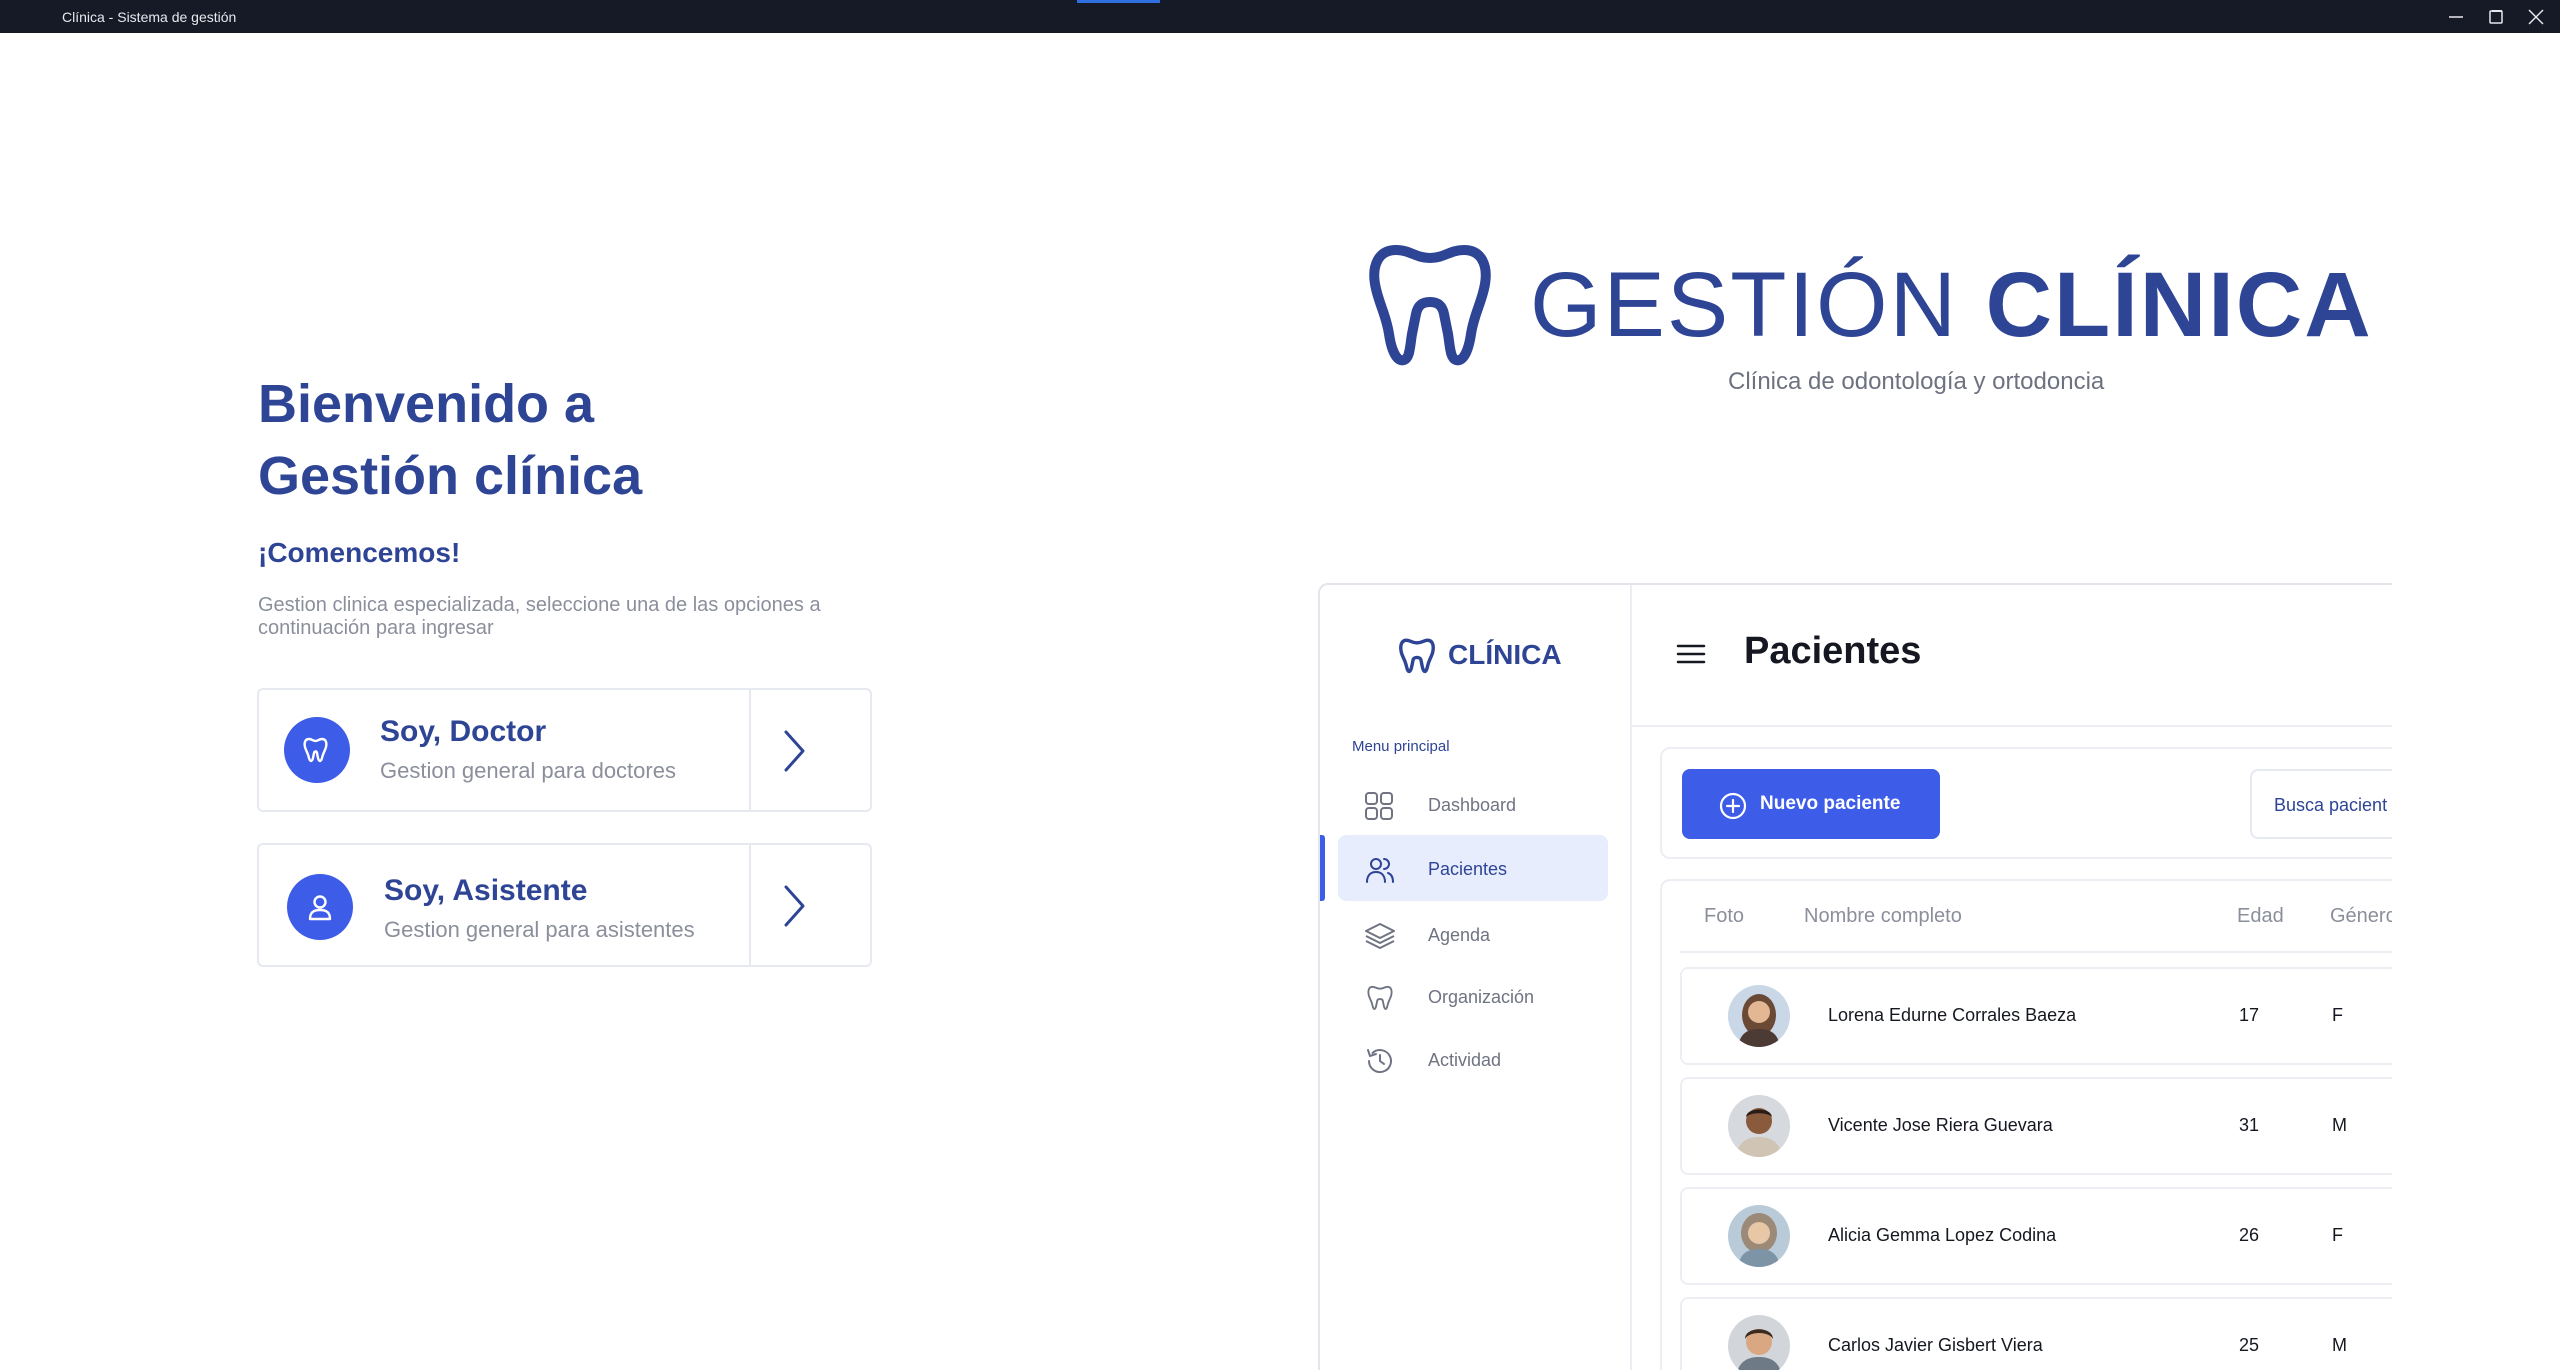 The height and width of the screenshot is (1370, 2560). I want to click on column-header-genero: Génerc, so click(2361, 916).